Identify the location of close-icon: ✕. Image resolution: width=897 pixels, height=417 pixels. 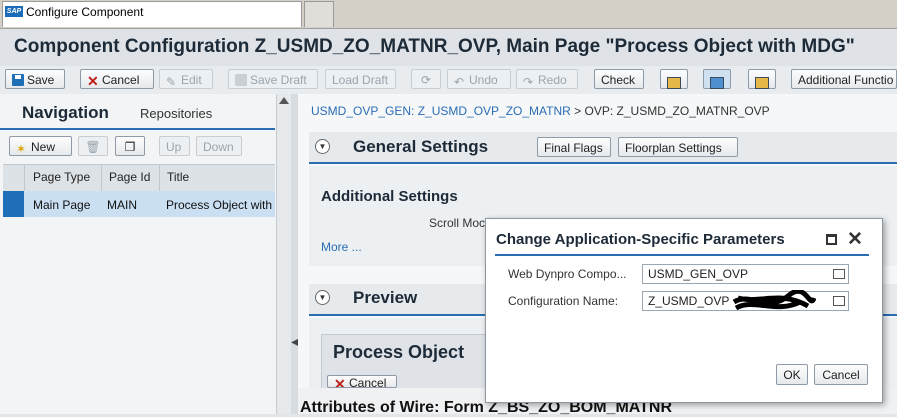
(855, 239).